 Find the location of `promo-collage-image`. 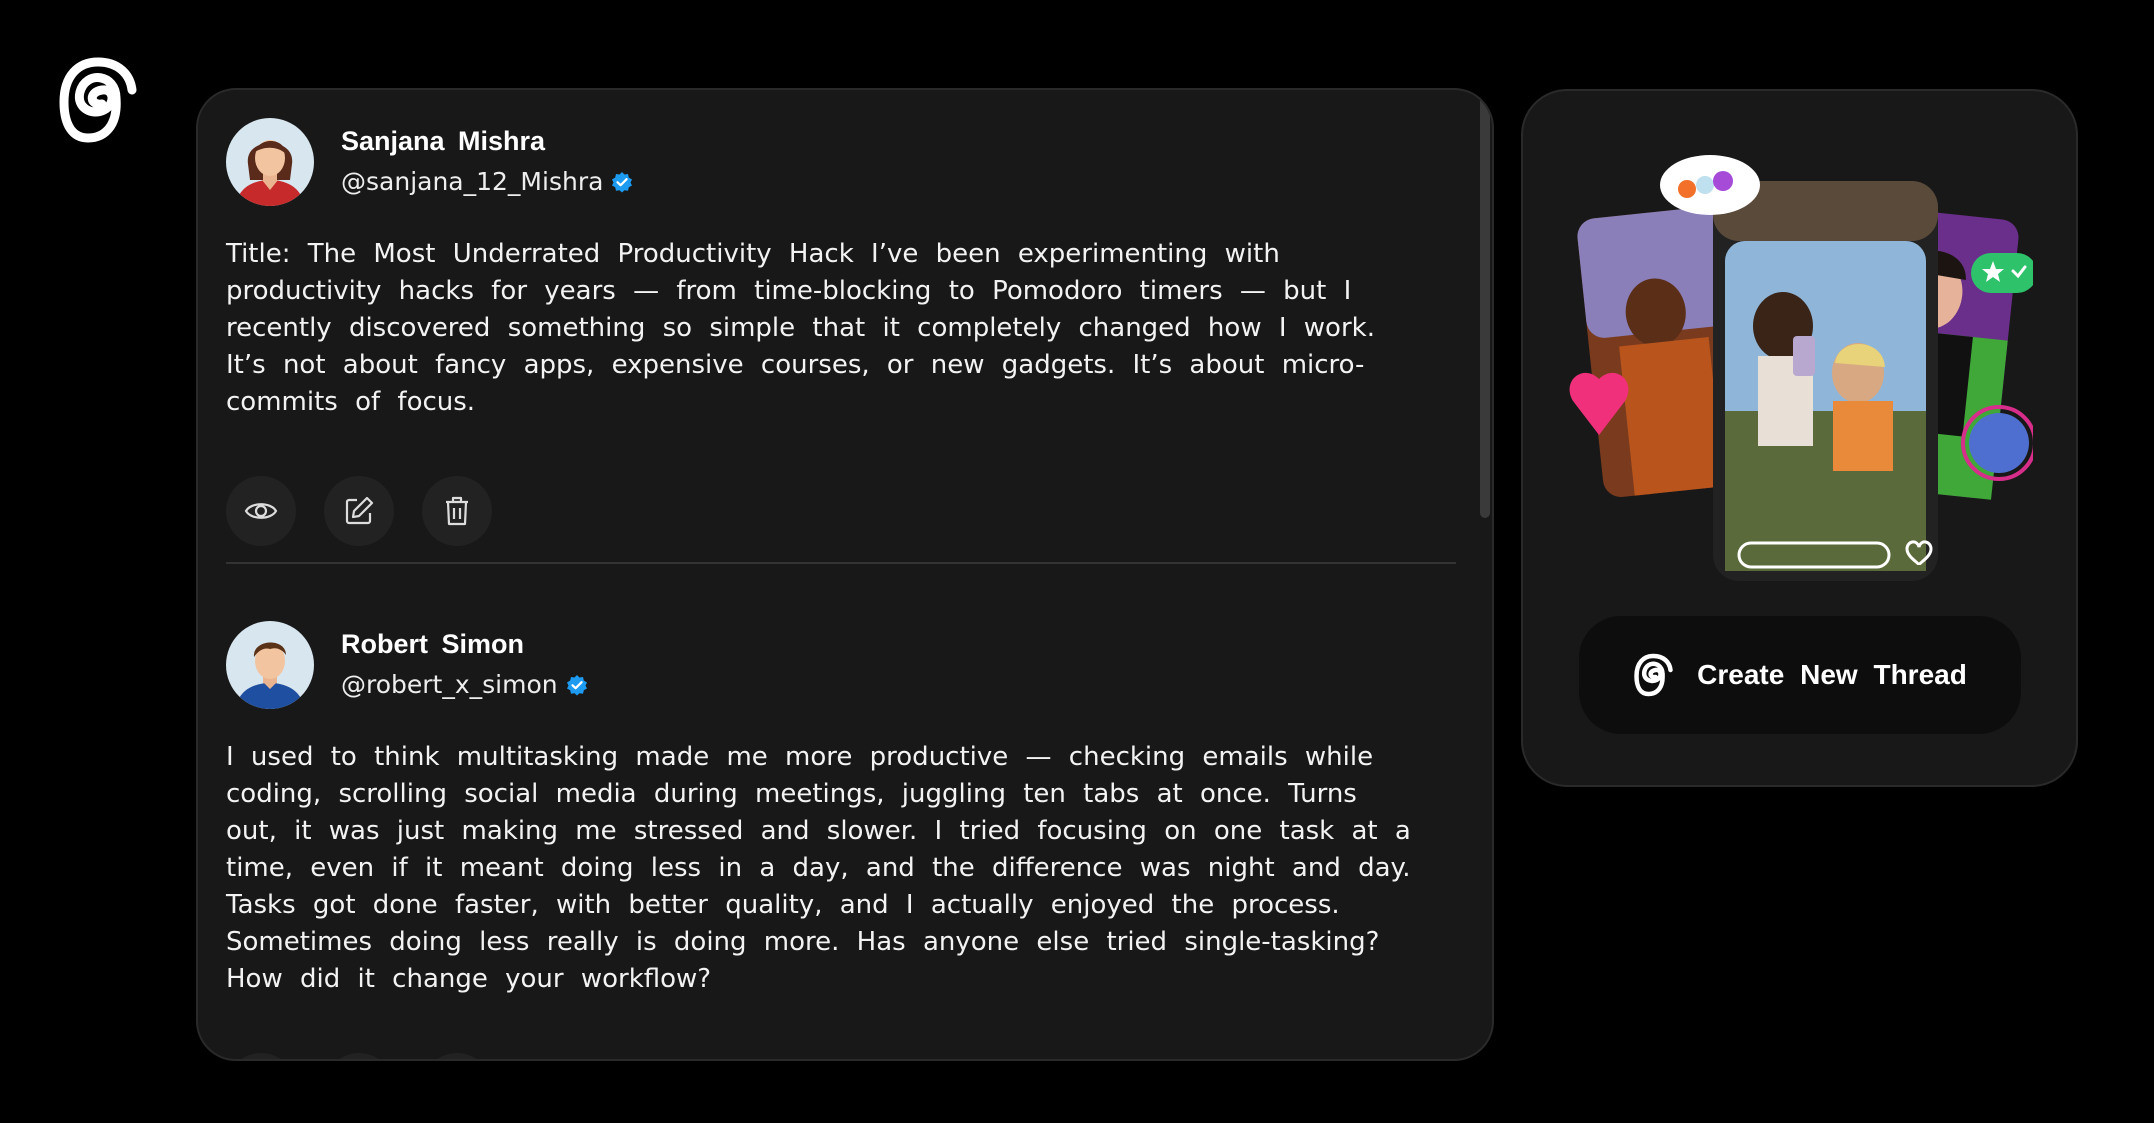

promo-collage-image is located at coordinates (1801, 368).